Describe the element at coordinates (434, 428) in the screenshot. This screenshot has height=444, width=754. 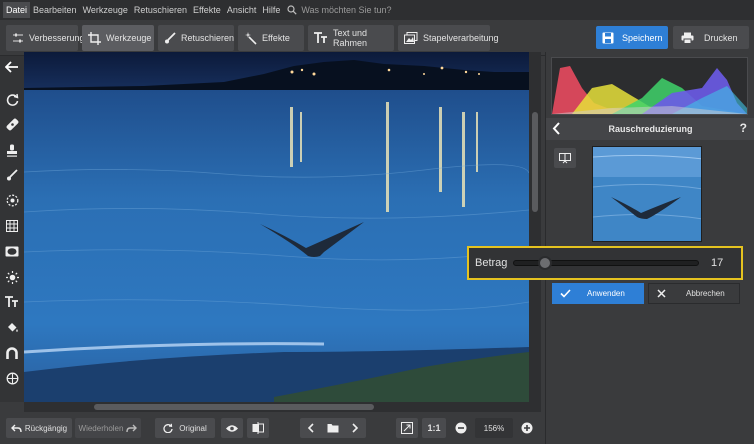
I see `actual-size-button: 1:1` at that location.